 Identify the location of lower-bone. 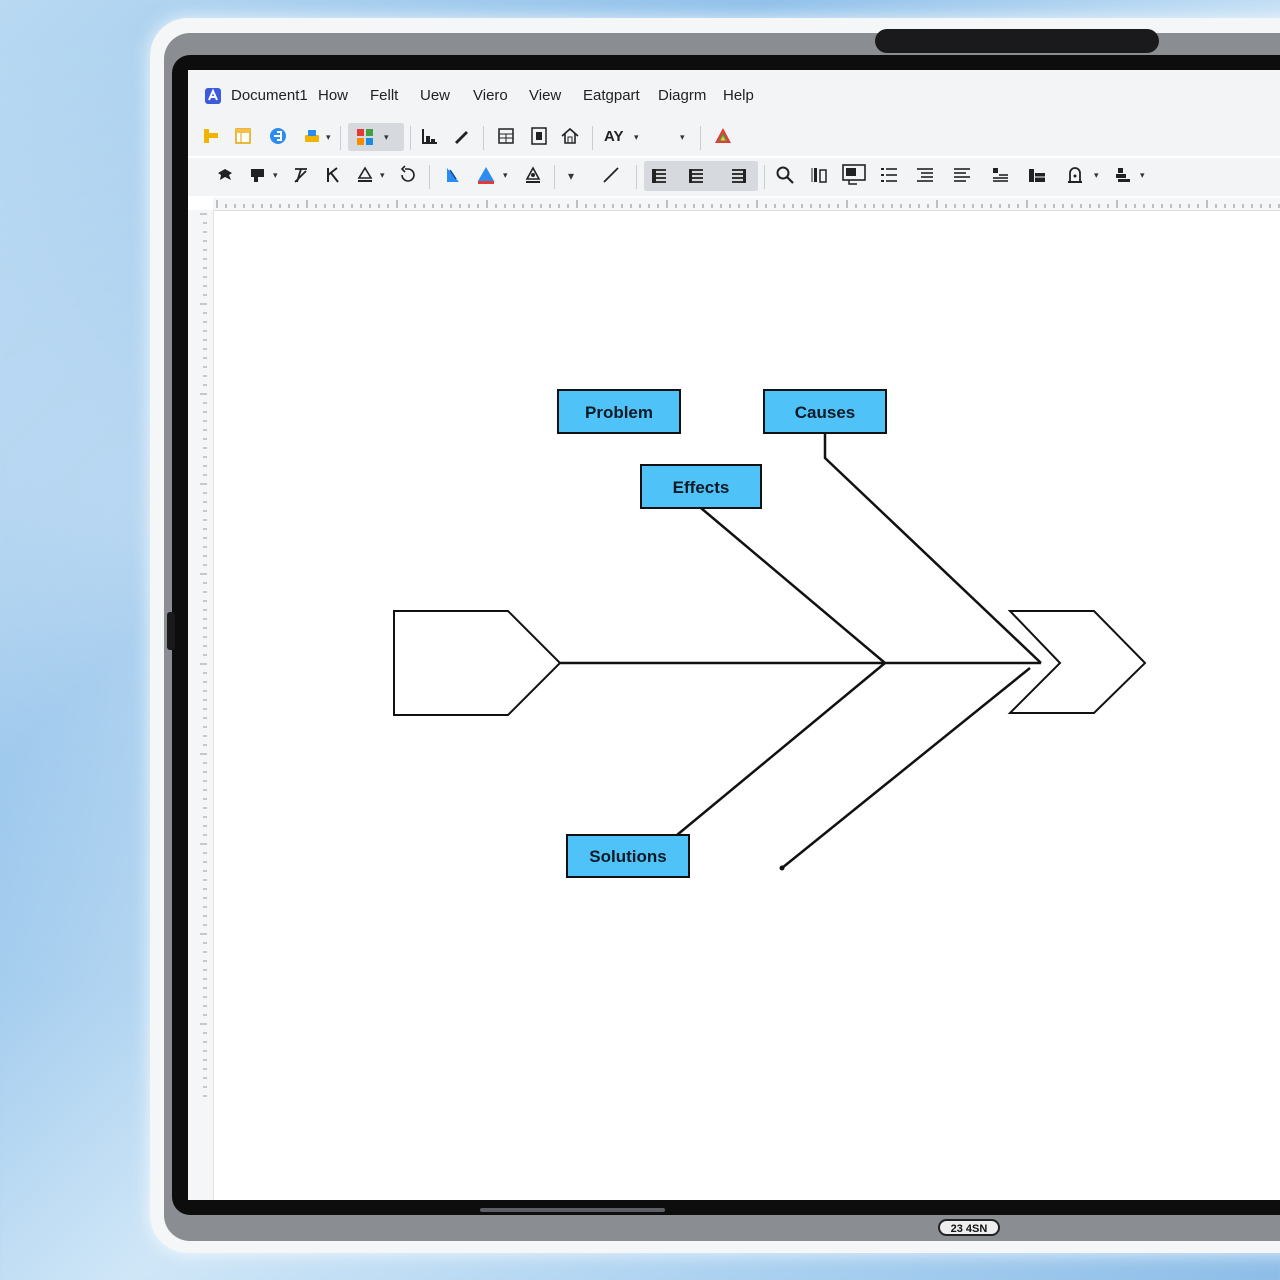
(906, 768).